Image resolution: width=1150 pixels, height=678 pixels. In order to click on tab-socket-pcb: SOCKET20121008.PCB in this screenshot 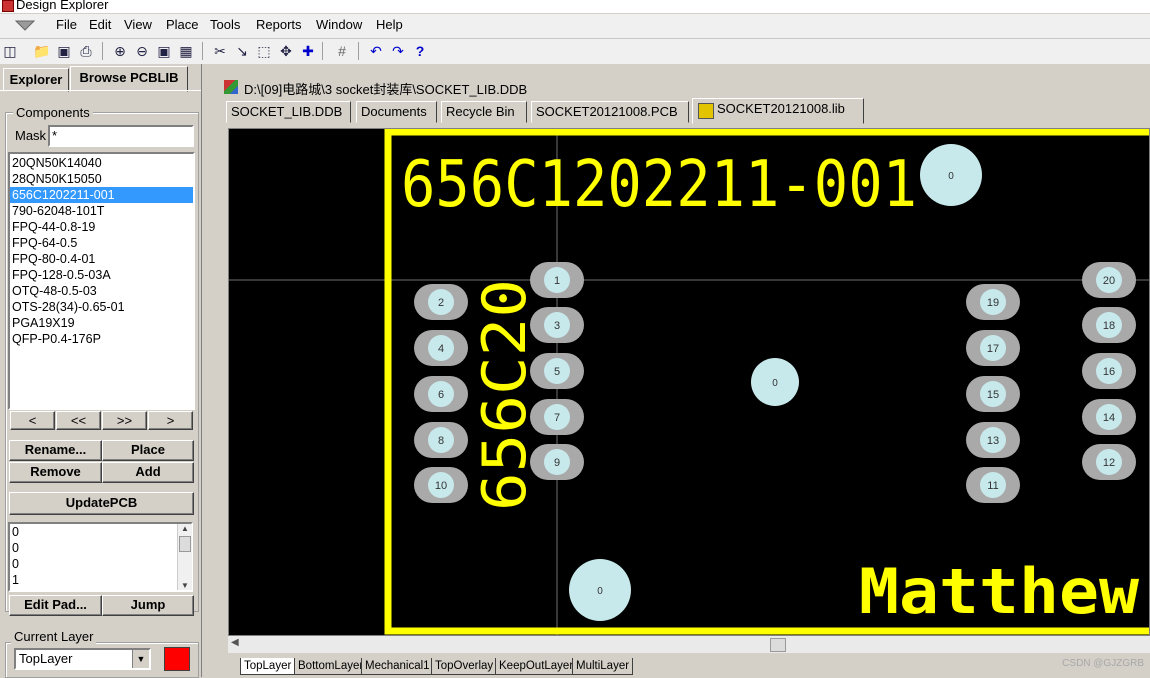, I will do `click(610, 112)`.